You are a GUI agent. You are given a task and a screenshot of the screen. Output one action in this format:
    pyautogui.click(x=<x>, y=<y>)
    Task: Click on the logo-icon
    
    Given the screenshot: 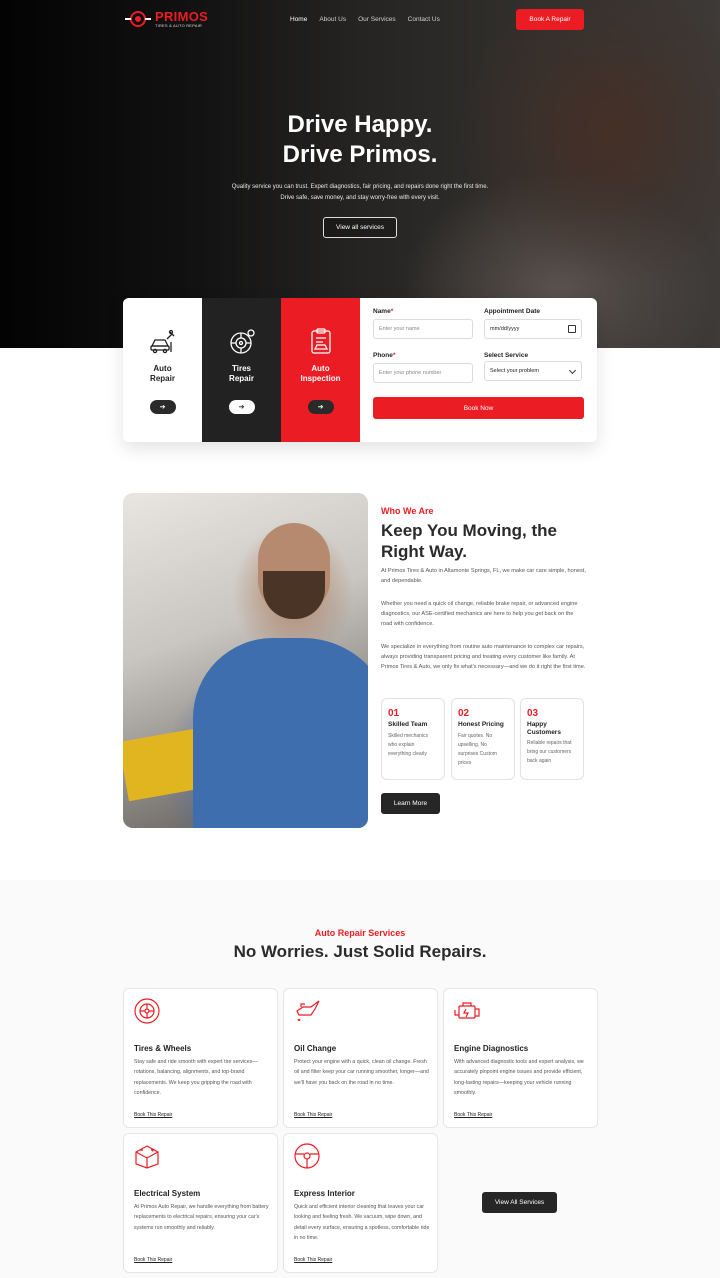 What is the action you would take?
    pyautogui.click(x=138, y=19)
    